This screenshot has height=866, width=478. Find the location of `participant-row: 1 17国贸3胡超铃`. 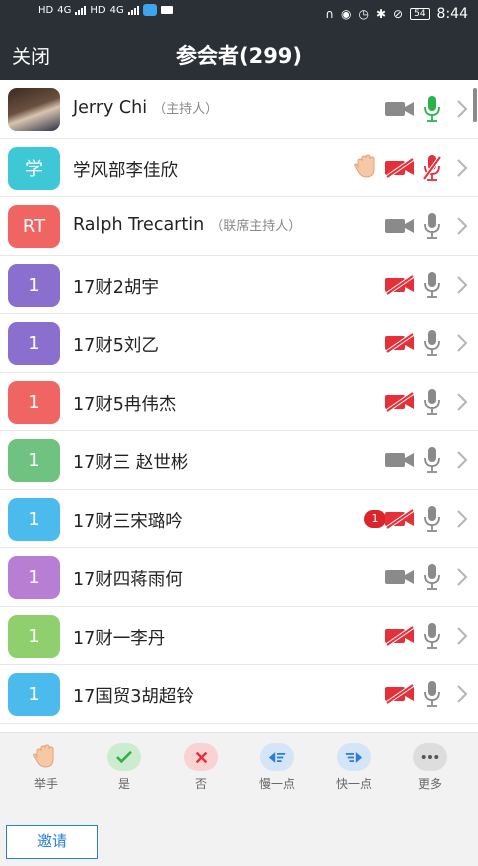

participant-row: 1 17国贸3胡超铃 is located at coordinates (239, 694).